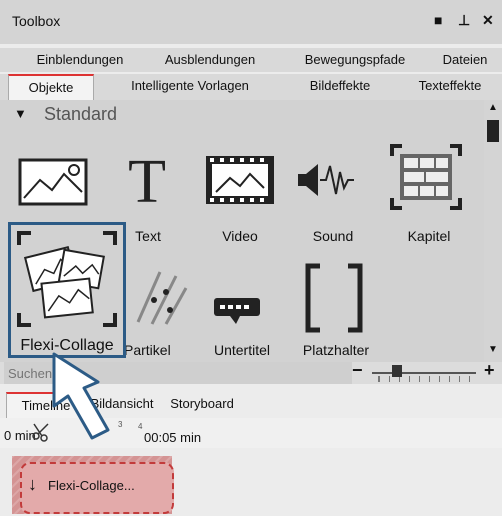  Describe the element at coordinates (32, 484) in the screenshot. I see `arrow-down-icon: ↓` at that location.